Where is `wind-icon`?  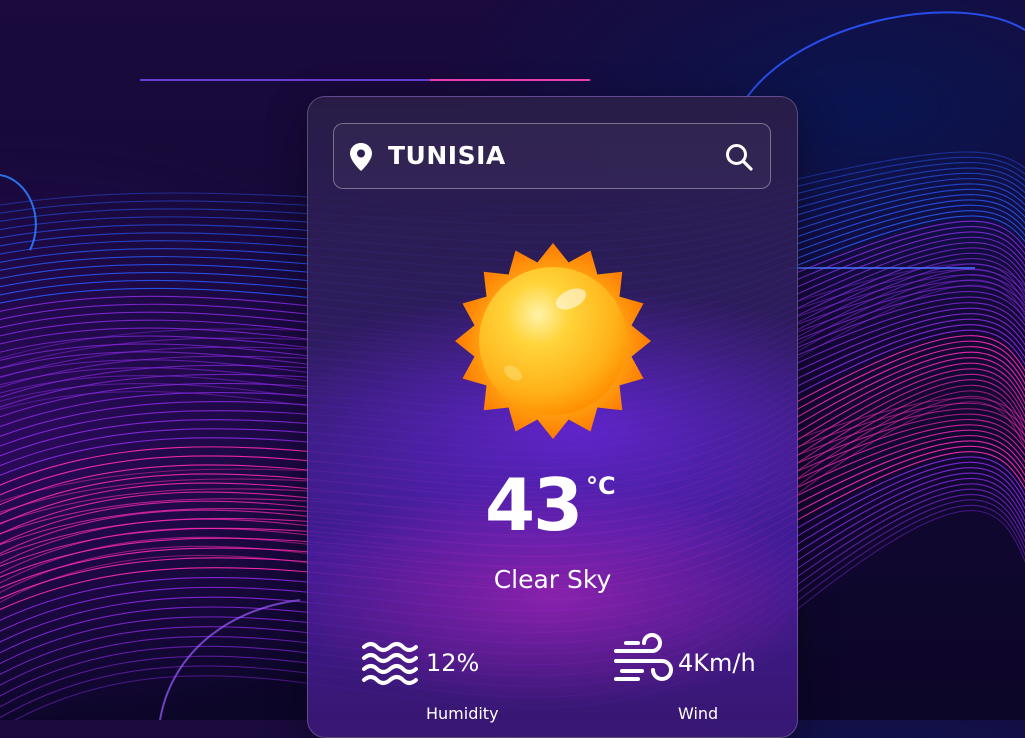 wind-icon is located at coordinates (643, 657).